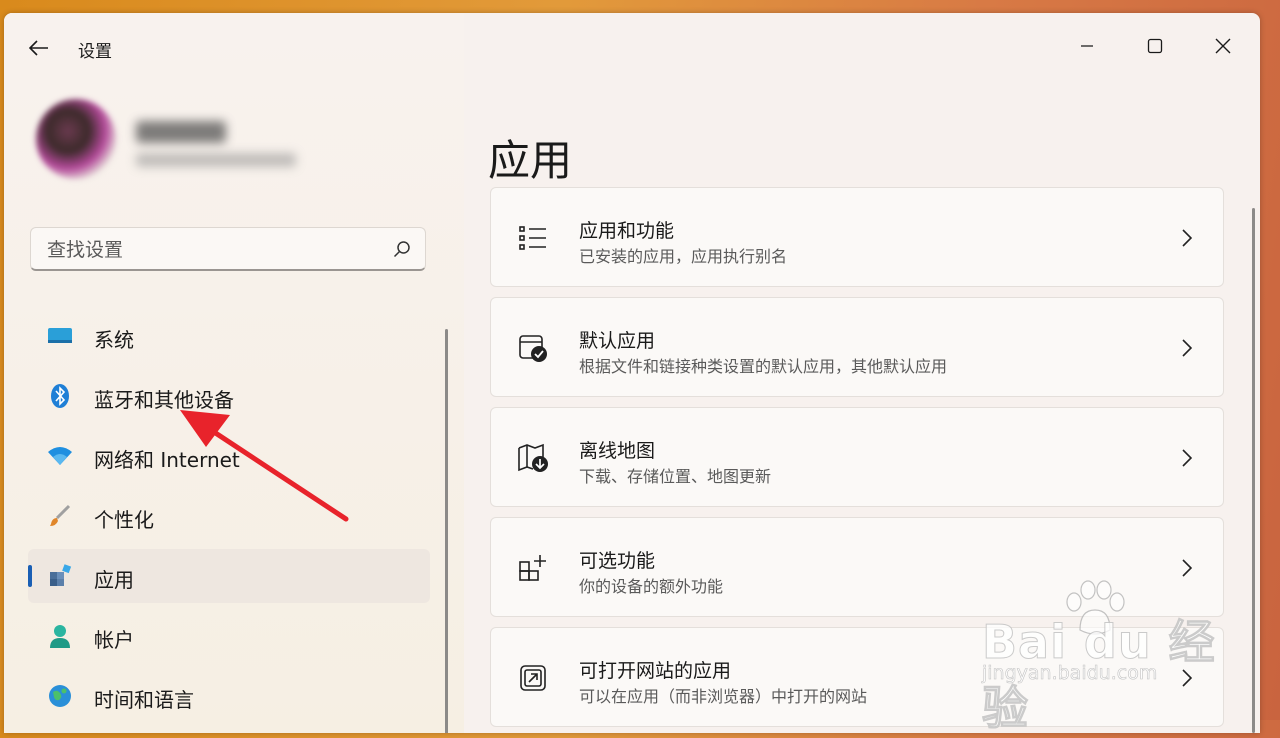 This screenshot has width=1280, height=738. I want to click on profile-name-blurred, so click(181, 132).